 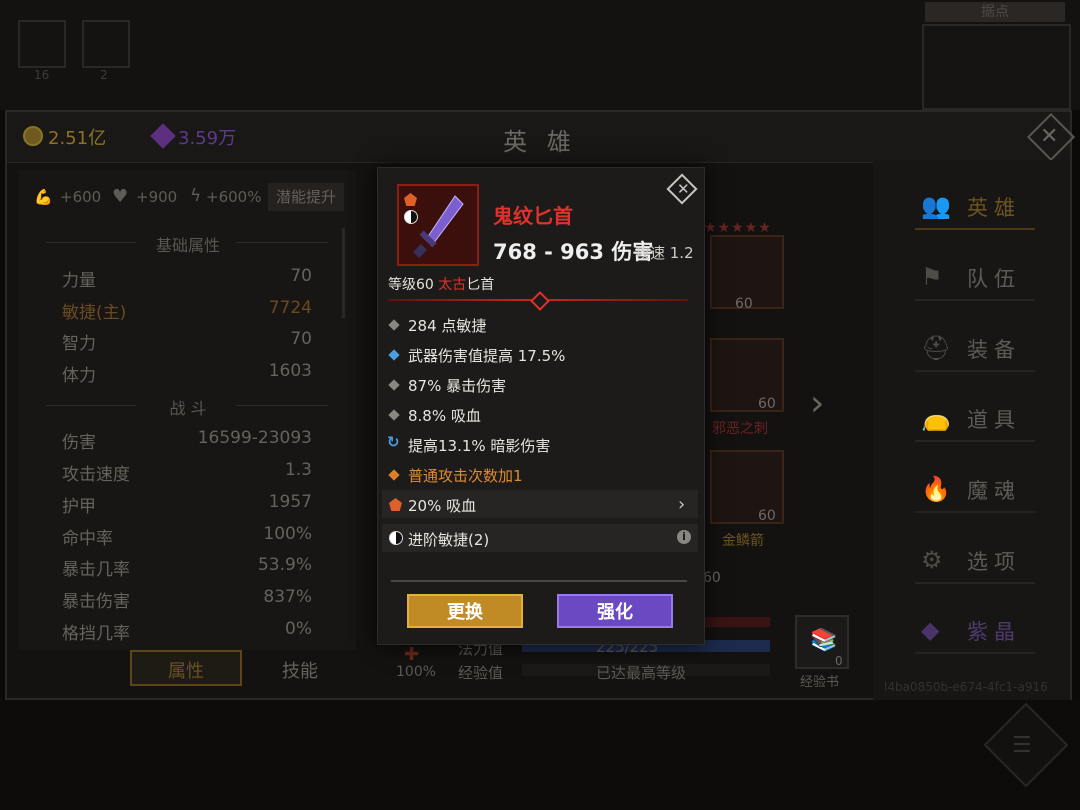 What do you see at coordinates (540, 755) in the screenshot?
I see `game-background-bottom` at bounding box center [540, 755].